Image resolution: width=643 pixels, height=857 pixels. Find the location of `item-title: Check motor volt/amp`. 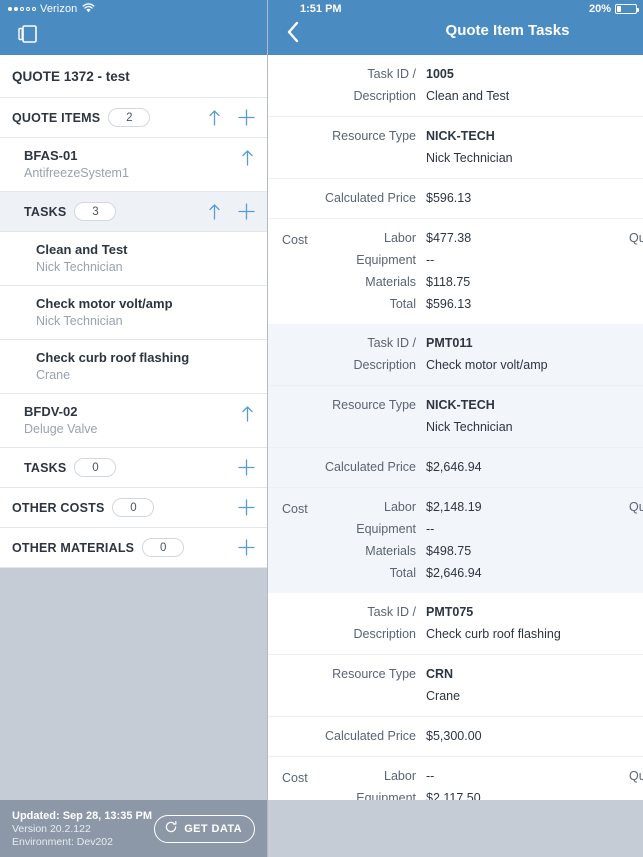

item-title: Check motor volt/amp is located at coordinates (104, 303).